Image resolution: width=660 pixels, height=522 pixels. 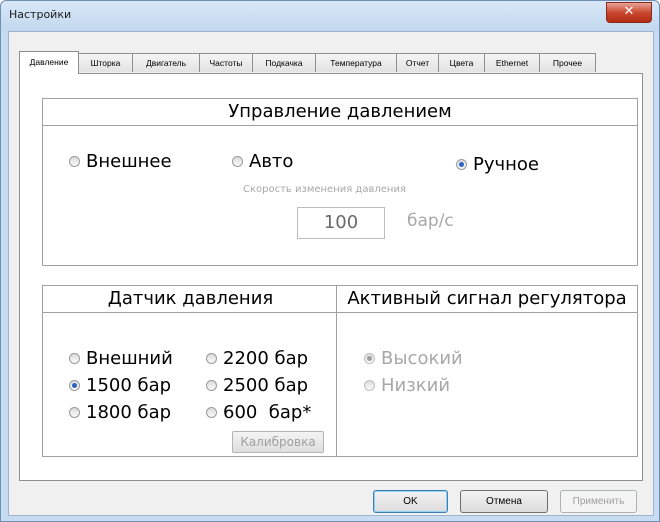 What do you see at coordinates (512, 62) in the screenshot?
I see `tab-ethernet: Ethernet` at bounding box center [512, 62].